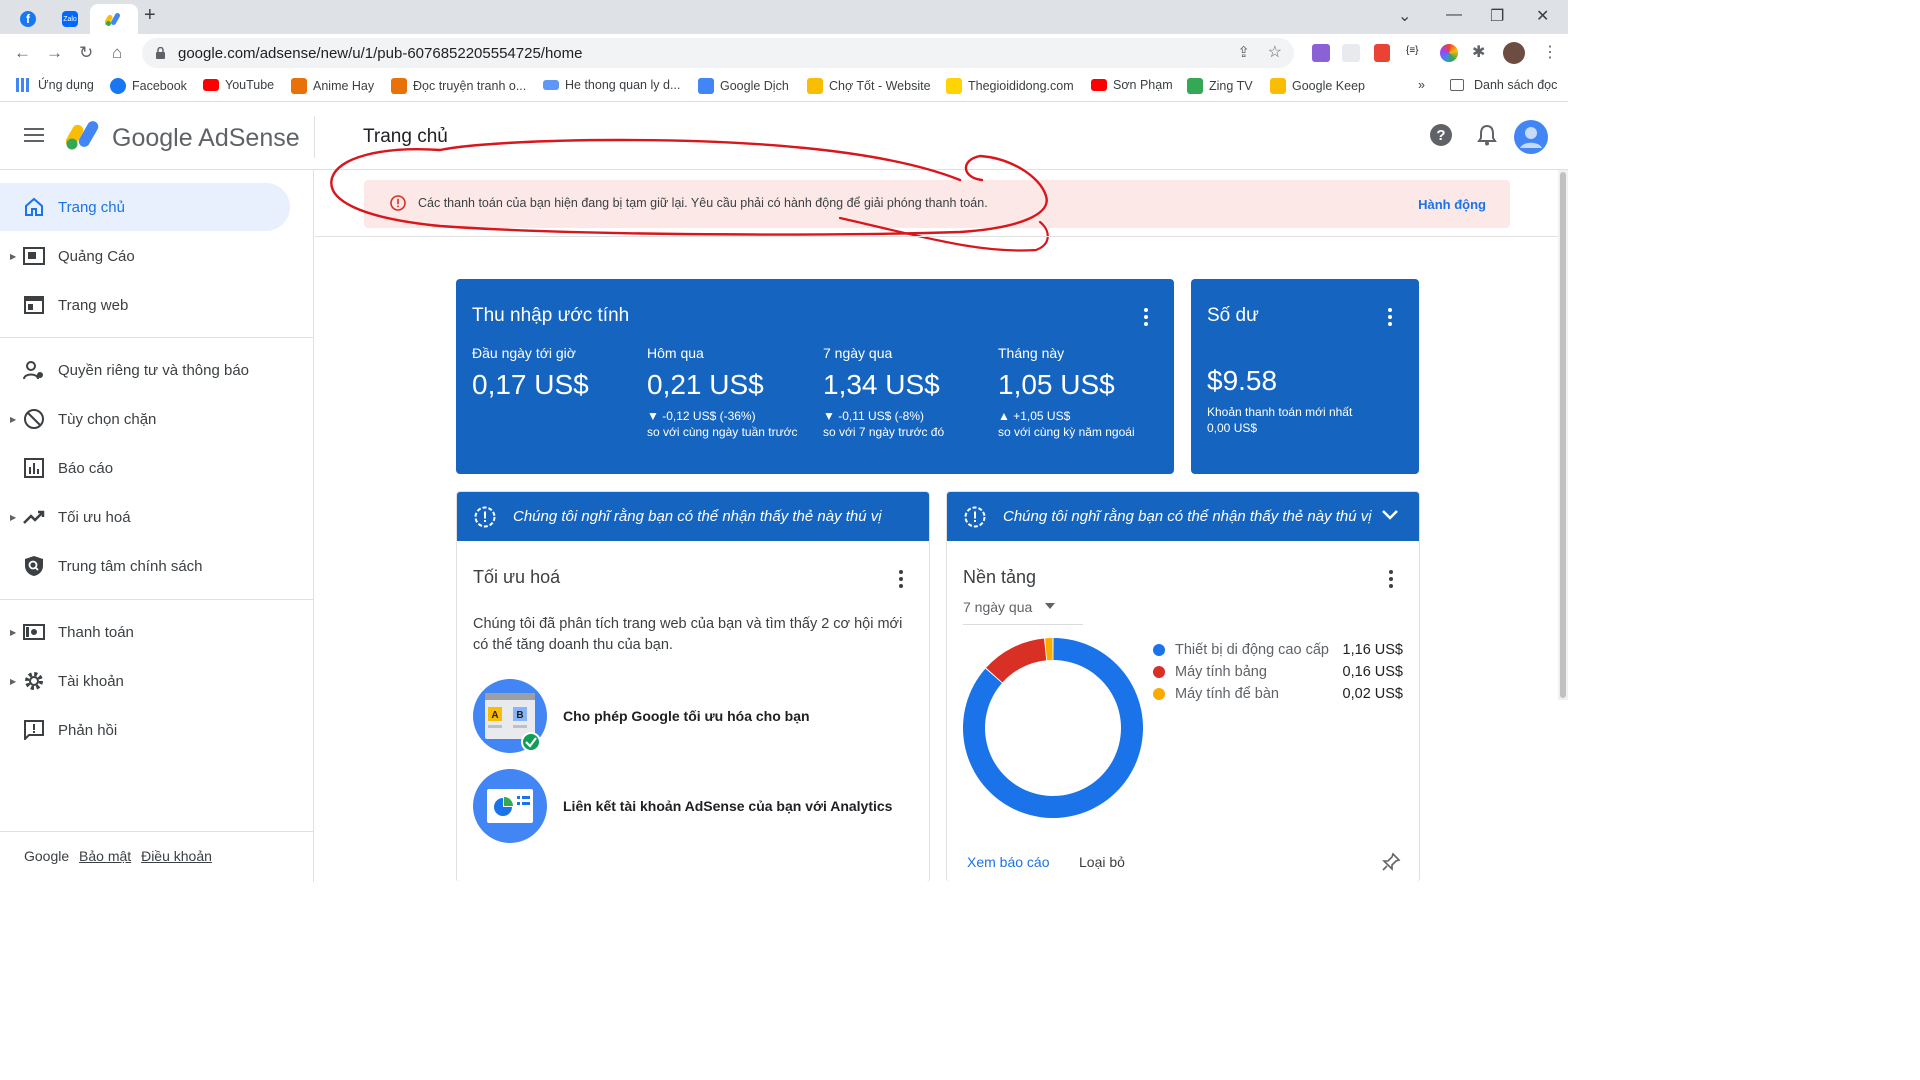  What do you see at coordinates (176, 856) in the screenshot?
I see `footer-terms-link: Điều khoản` at bounding box center [176, 856].